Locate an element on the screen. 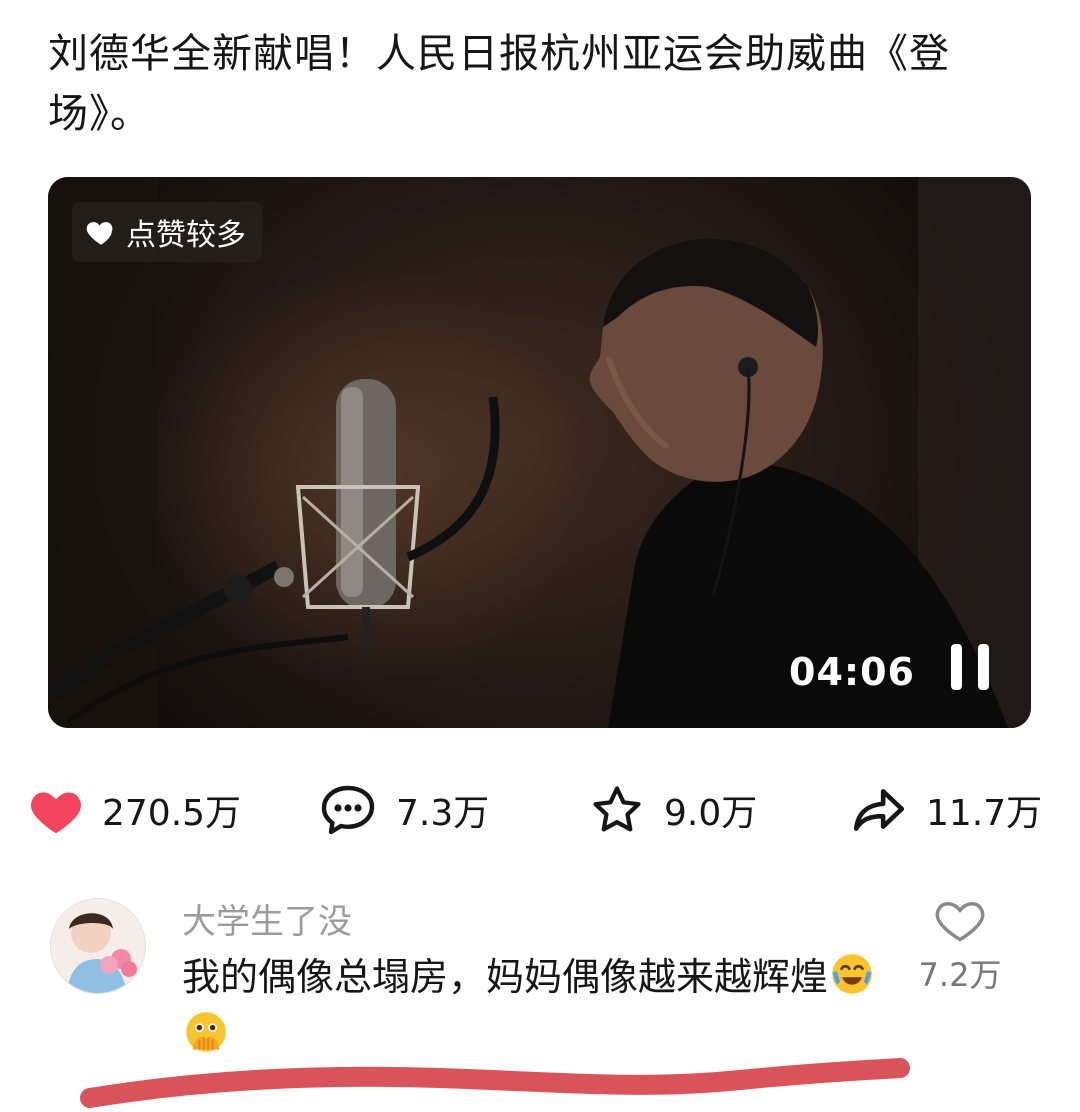  share-button: 11.7万 is located at coordinates (946, 810).